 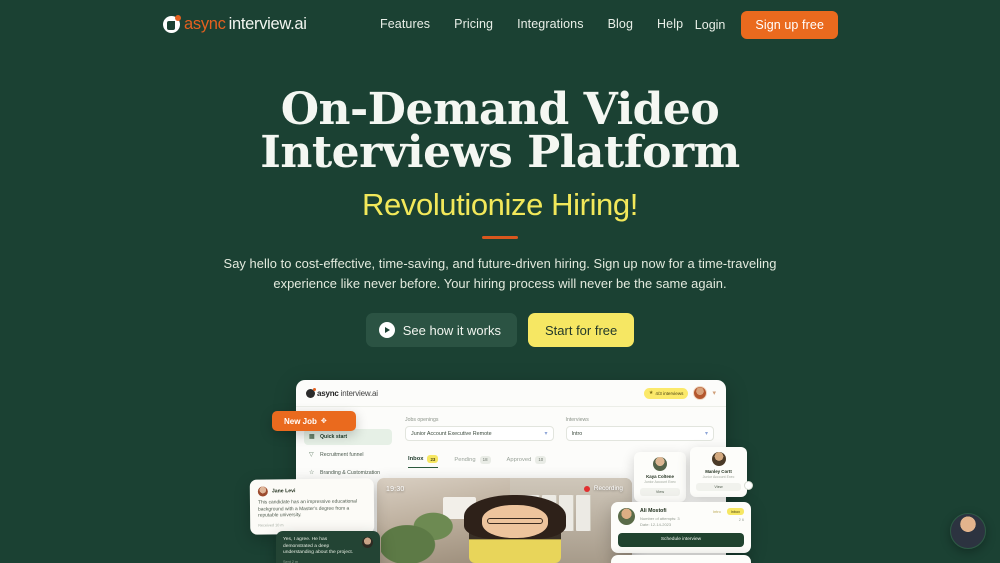 What do you see at coordinates (500, 204) in the screenshot?
I see `hero-subheadline: Revolutionize Hiring!` at bounding box center [500, 204].